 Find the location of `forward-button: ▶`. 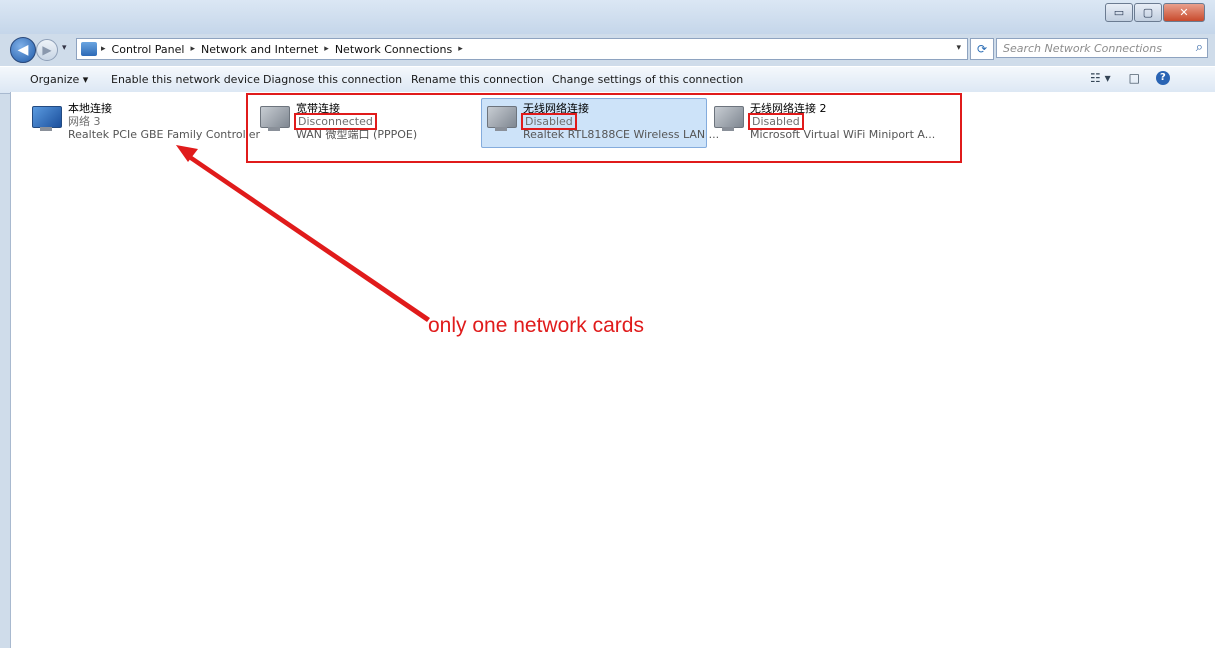

forward-button: ▶ is located at coordinates (47, 50).